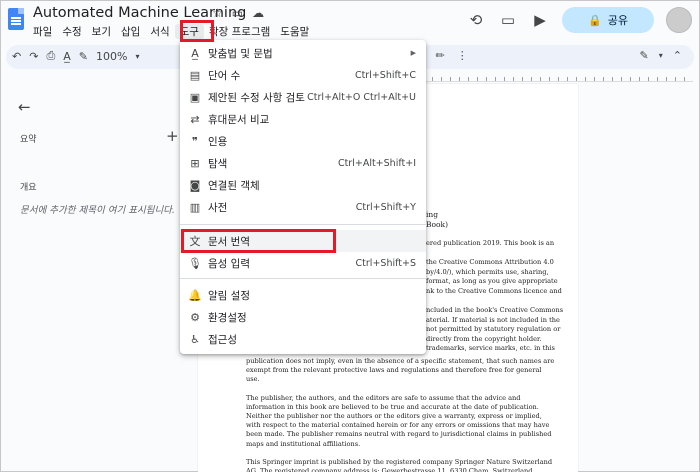 Image resolution: width=700 pixels, height=472 pixels. What do you see at coordinates (294, 31) in the screenshot?
I see `menu-7: 도움말` at bounding box center [294, 31].